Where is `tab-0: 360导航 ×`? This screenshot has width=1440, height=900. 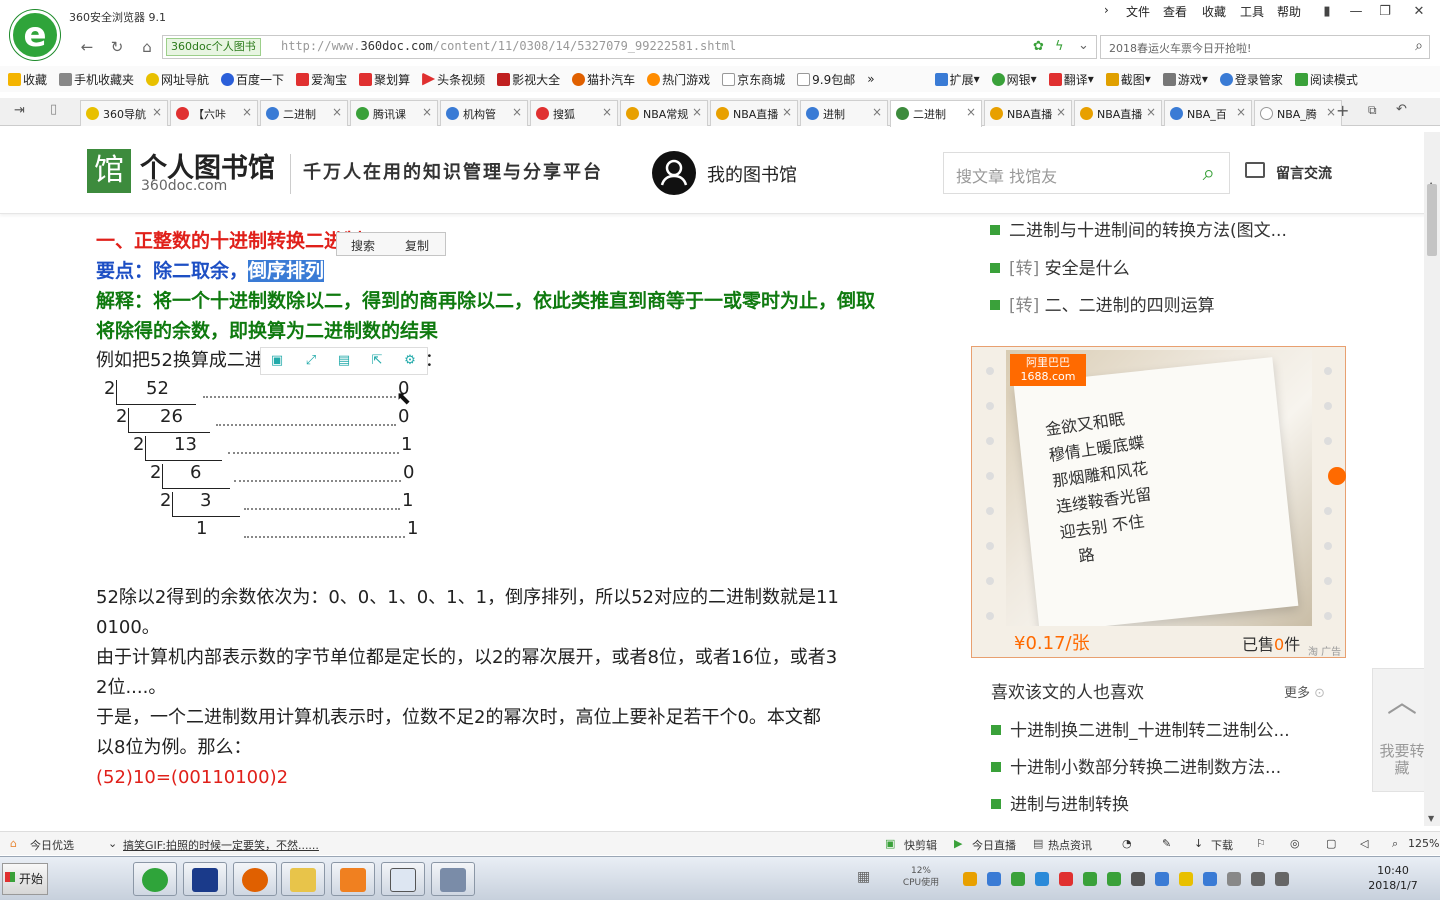 tab-0: 360导航 × is located at coordinates (124, 113).